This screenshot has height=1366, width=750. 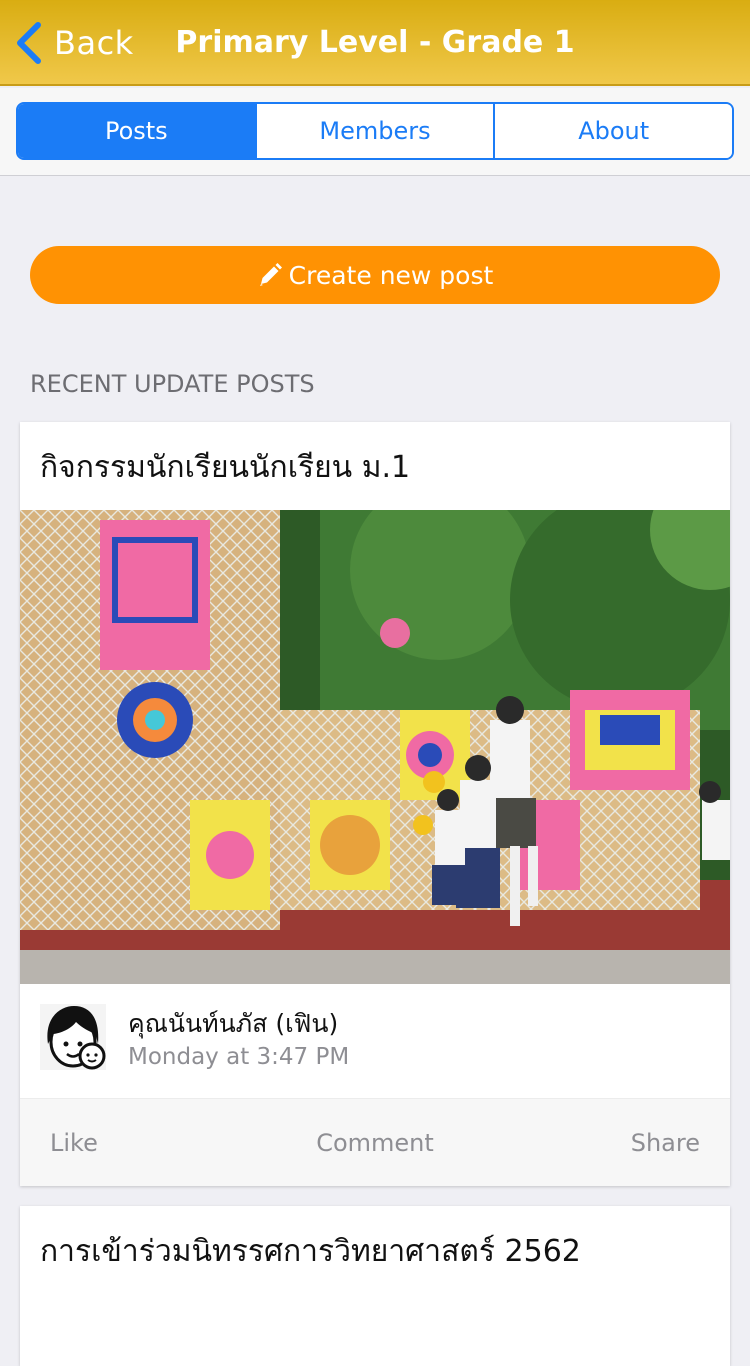 I want to click on post-actions: Comment Like Share, so click(x=375, y=1142).